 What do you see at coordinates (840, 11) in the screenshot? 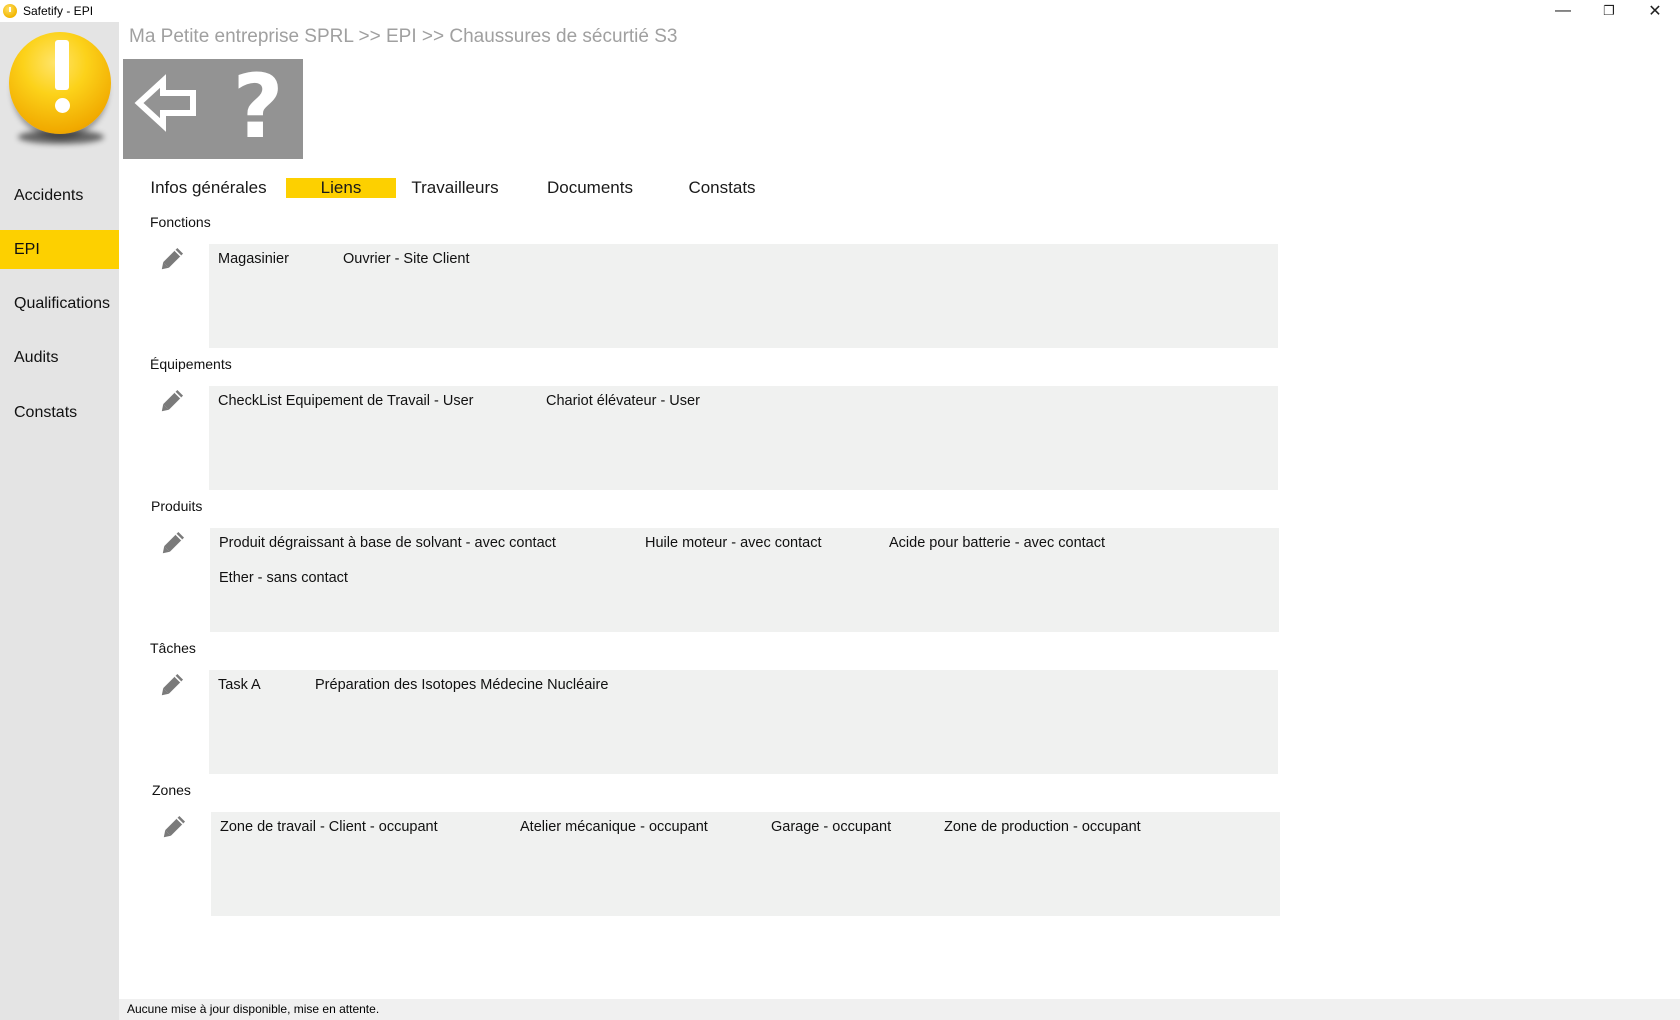
I see `title-bar: Safetify - EPI — ❐ ✕` at bounding box center [840, 11].